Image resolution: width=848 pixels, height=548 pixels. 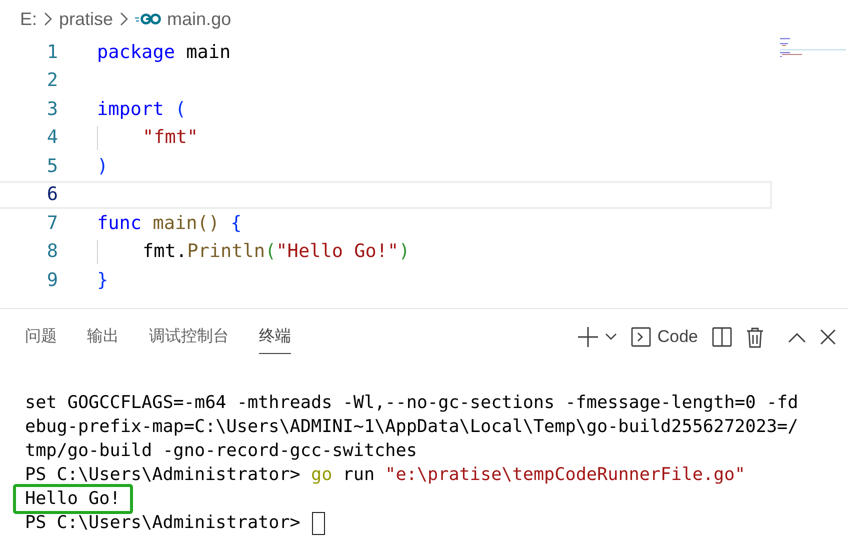 What do you see at coordinates (722, 337) in the screenshot?
I see `split-icon` at bounding box center [722, 337].